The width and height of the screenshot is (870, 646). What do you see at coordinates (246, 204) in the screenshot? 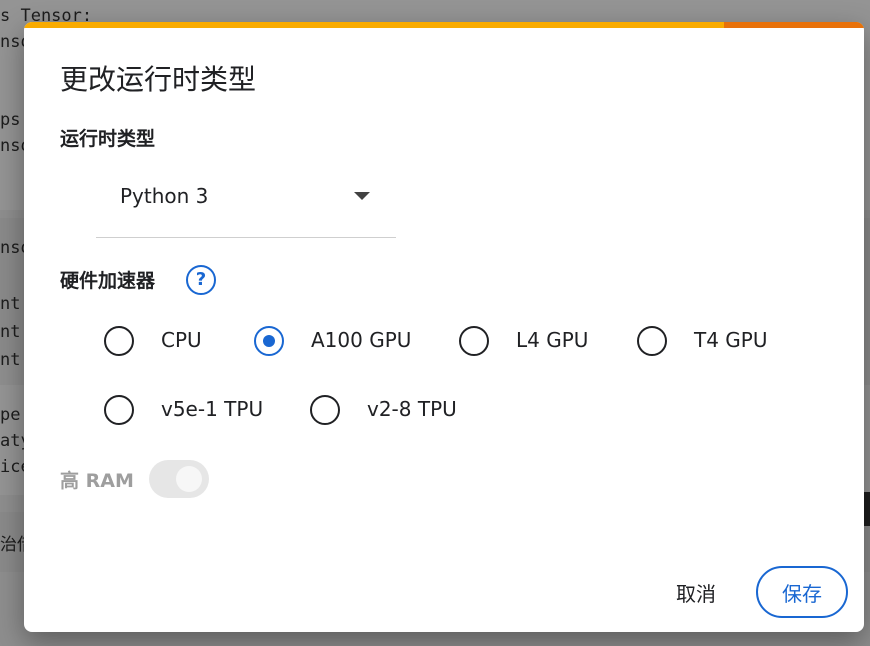
I see `runtime-type-select: Python 3` at bounding box center [246, 204].